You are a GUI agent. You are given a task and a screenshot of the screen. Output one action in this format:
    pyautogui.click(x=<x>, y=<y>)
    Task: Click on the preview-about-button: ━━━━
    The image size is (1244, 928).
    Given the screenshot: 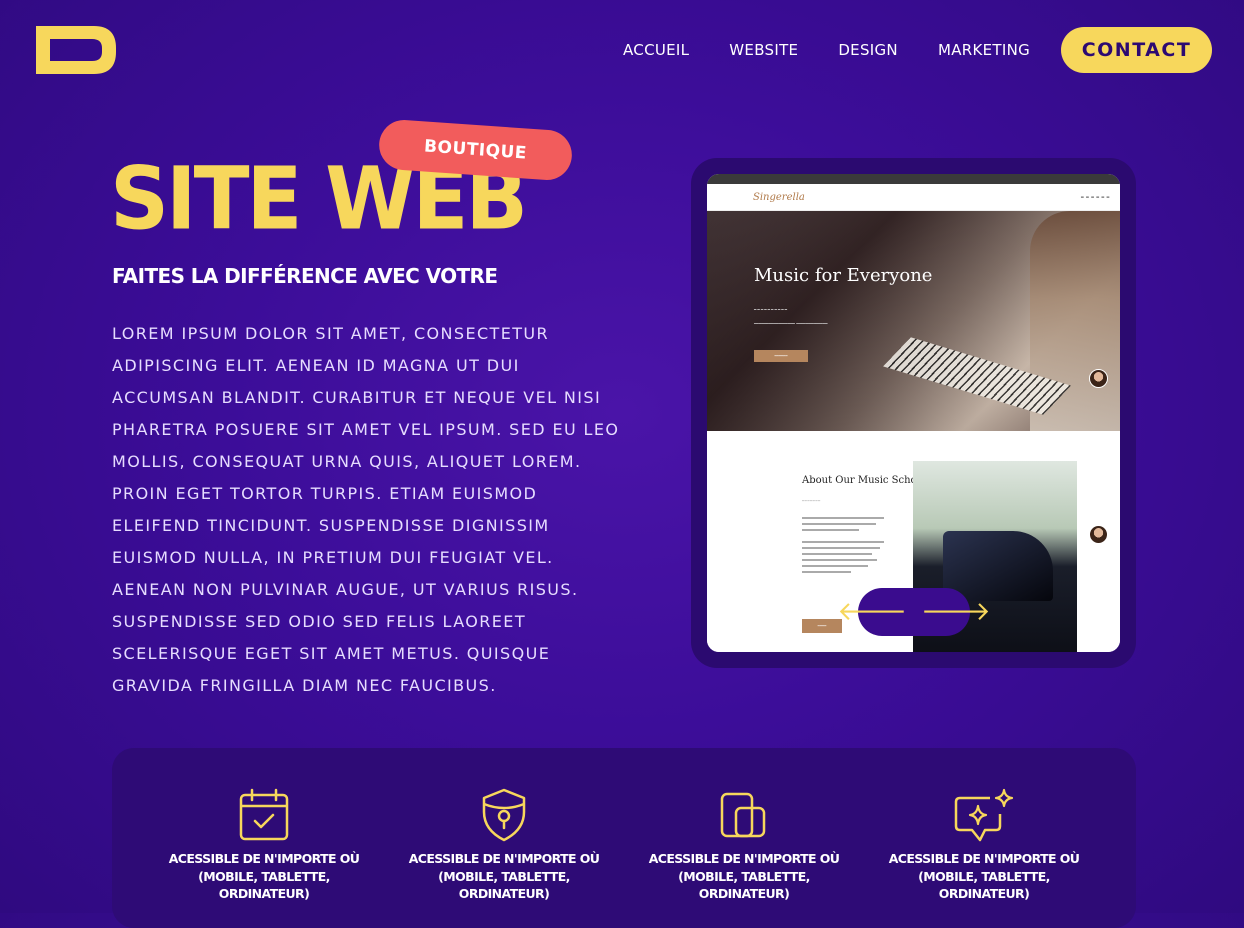 What is the action you would take?
    pyautogui.click(x=822, y=626)
    